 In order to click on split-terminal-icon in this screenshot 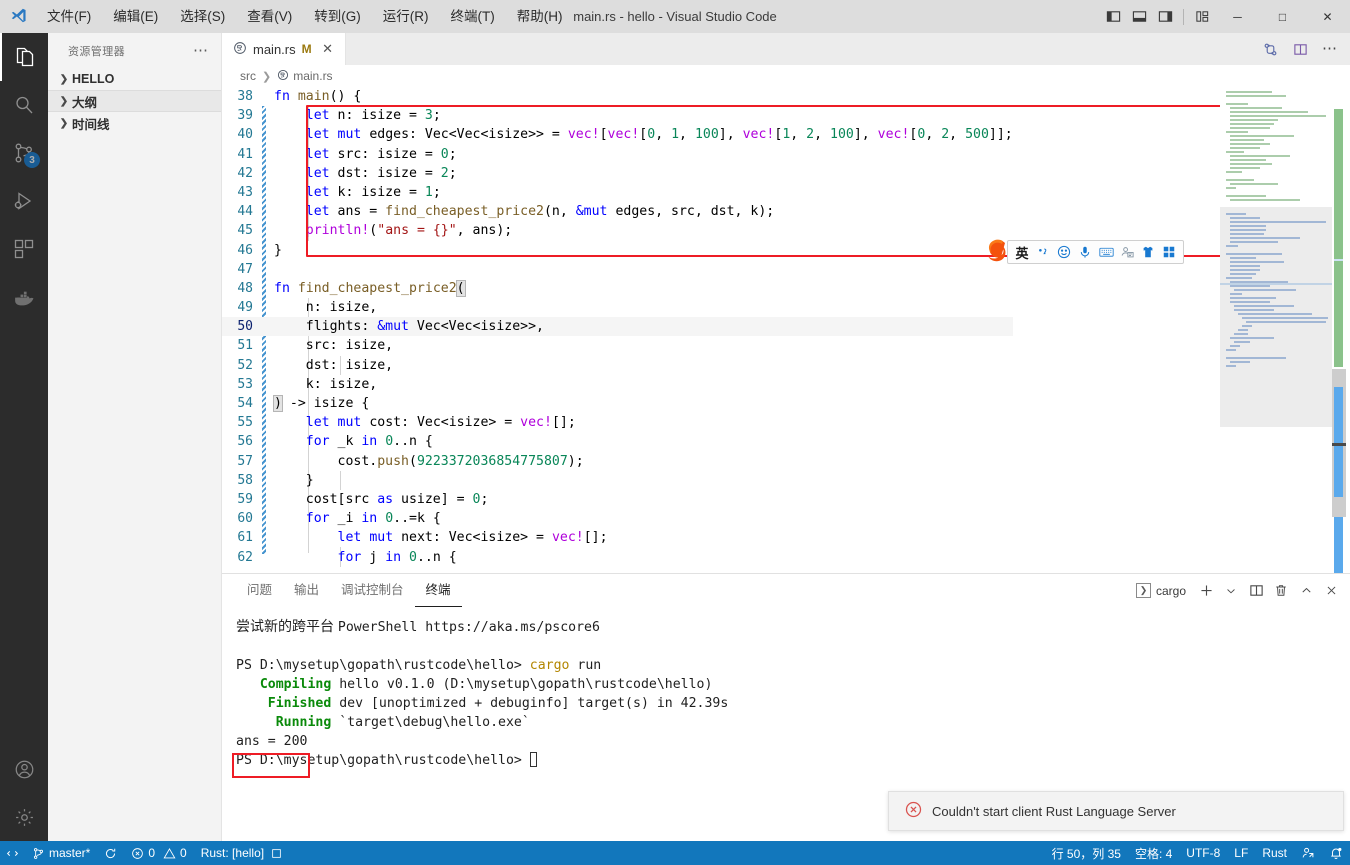, I will do `click(1256, 591)`.